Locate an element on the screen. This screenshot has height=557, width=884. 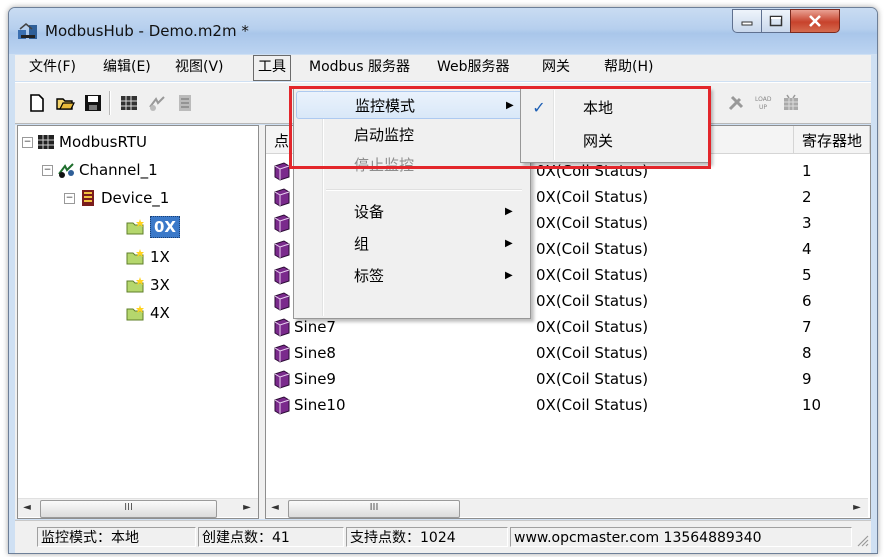
tree-node-device: − Device_1 is located at coordinates (116, 198).